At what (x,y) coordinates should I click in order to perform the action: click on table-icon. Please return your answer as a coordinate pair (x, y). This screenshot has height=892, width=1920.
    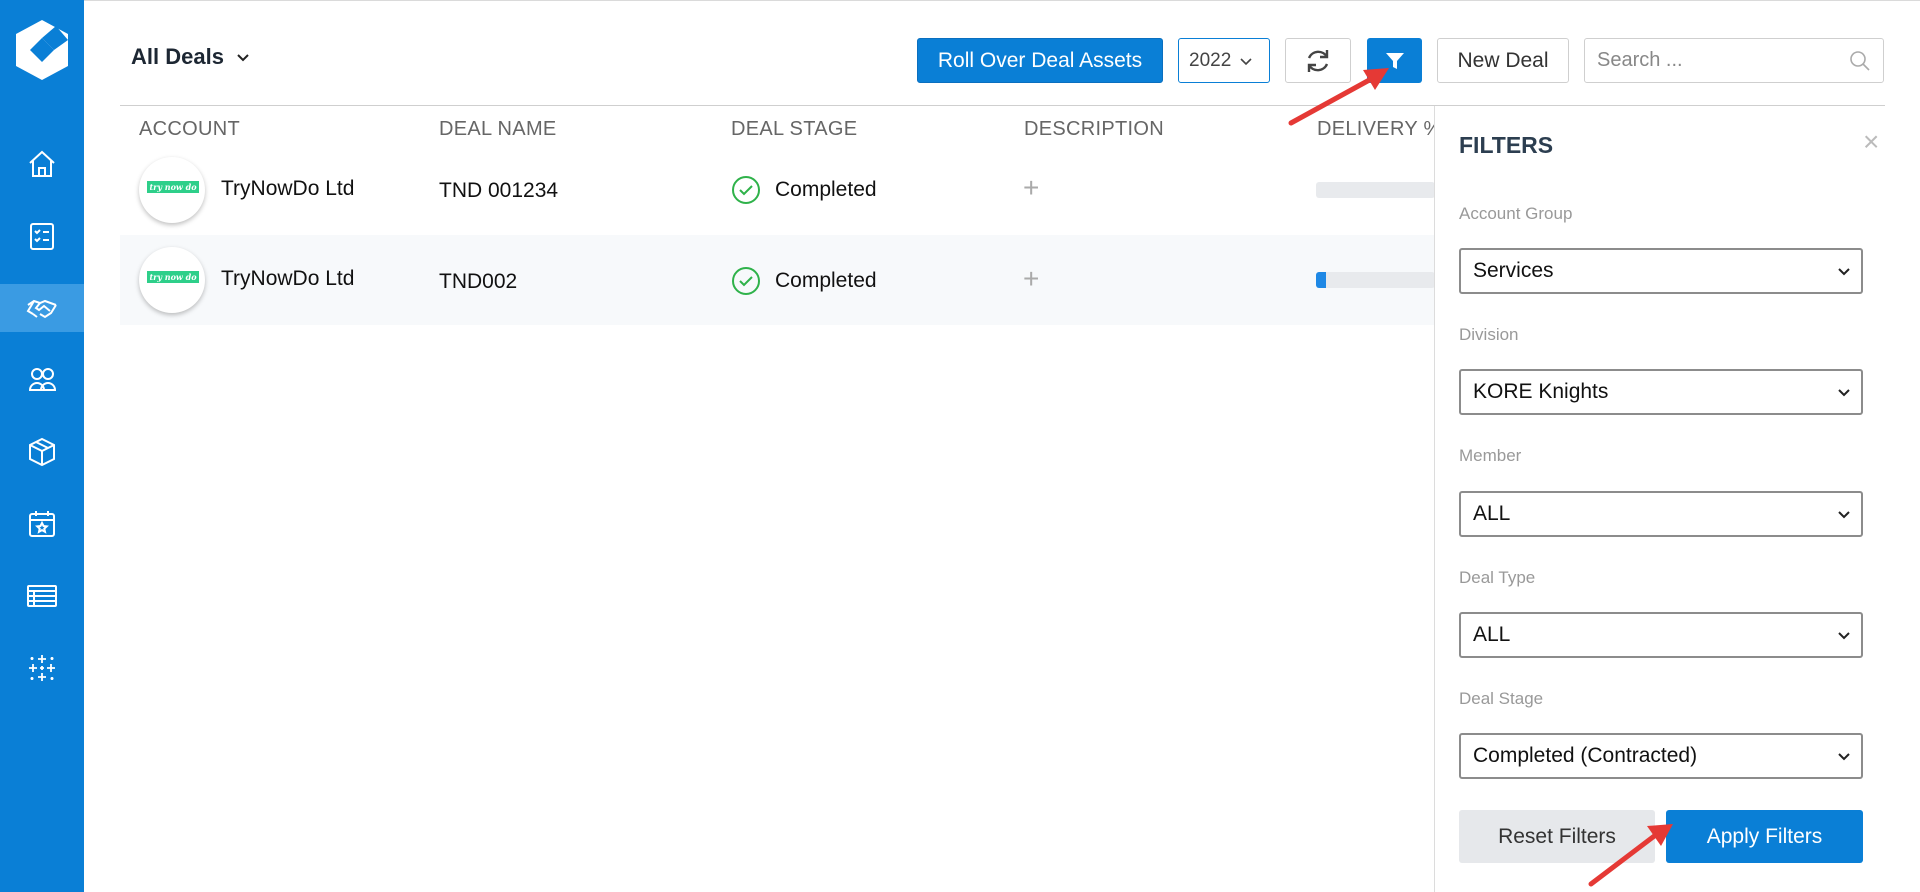
    Looking at the image, I should click on (42, 596).